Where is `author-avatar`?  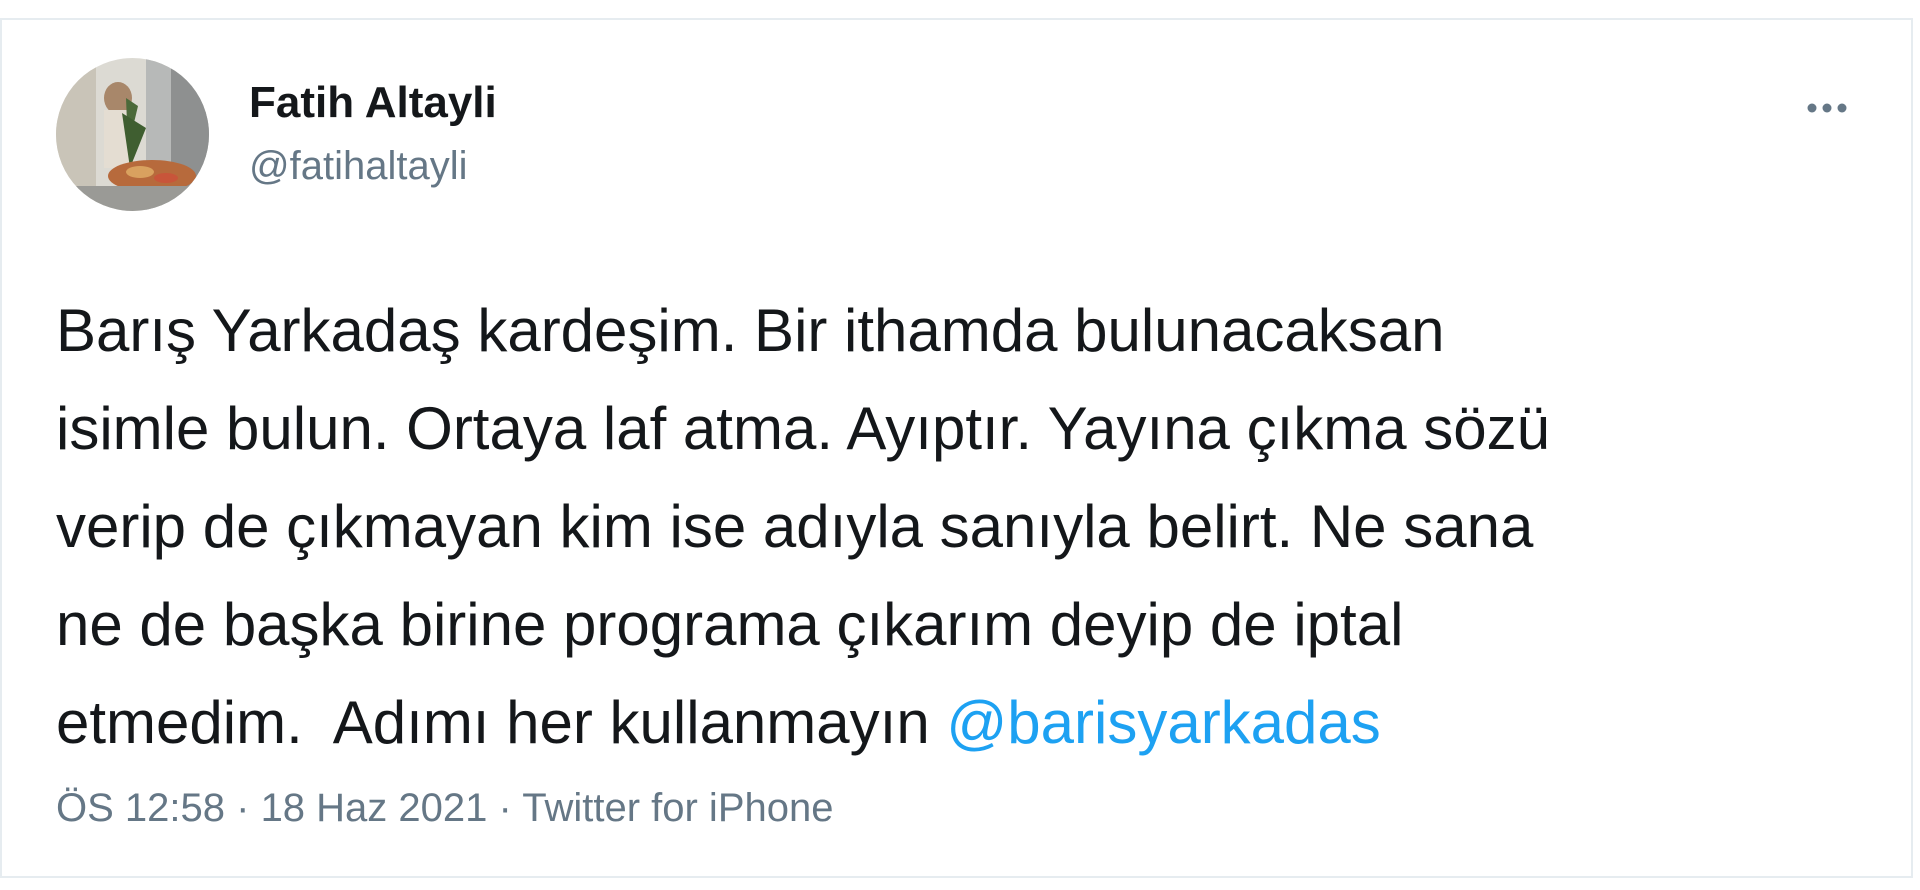
author-avatar is located at coordinates (132, 134).